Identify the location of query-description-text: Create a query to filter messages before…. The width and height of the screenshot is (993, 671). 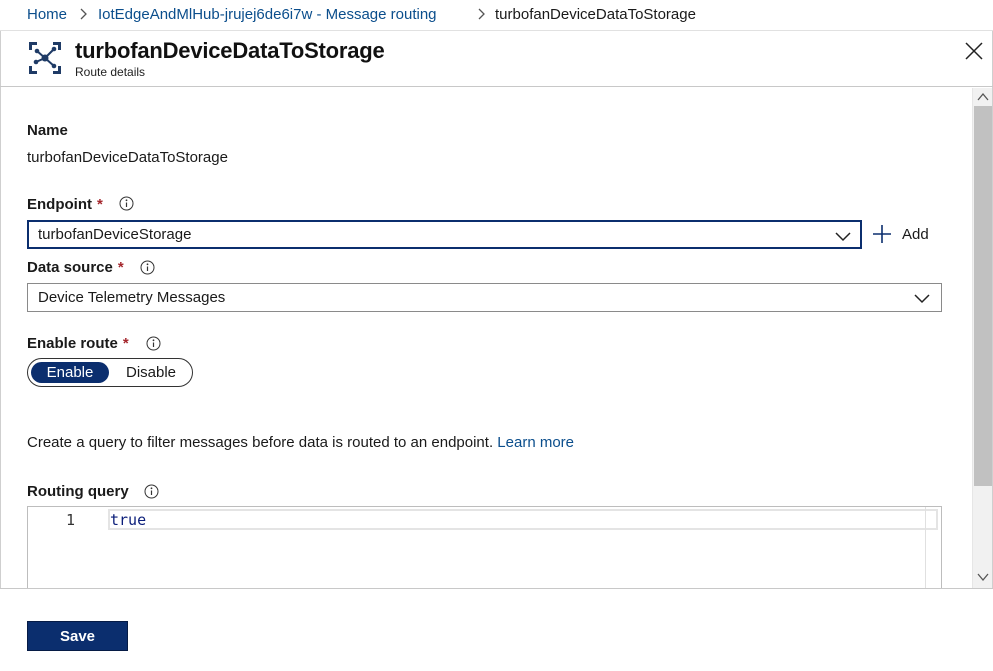
(260, 442).